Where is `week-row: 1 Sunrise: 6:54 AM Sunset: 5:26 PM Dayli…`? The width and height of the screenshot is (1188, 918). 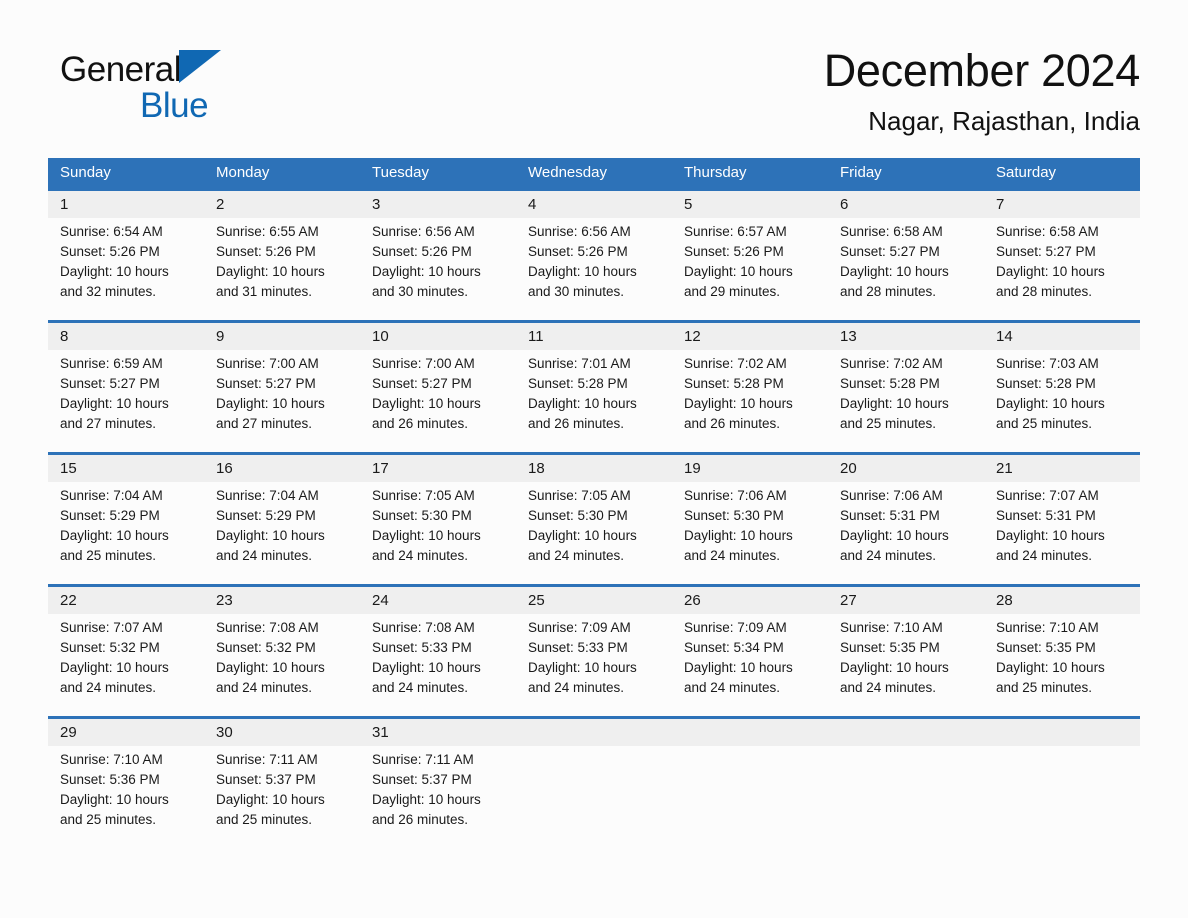 week-row: 1 Sunrise: 6:54 AM Sunset: 5:26 PM Dayli… is located at coordinates (594, 254).